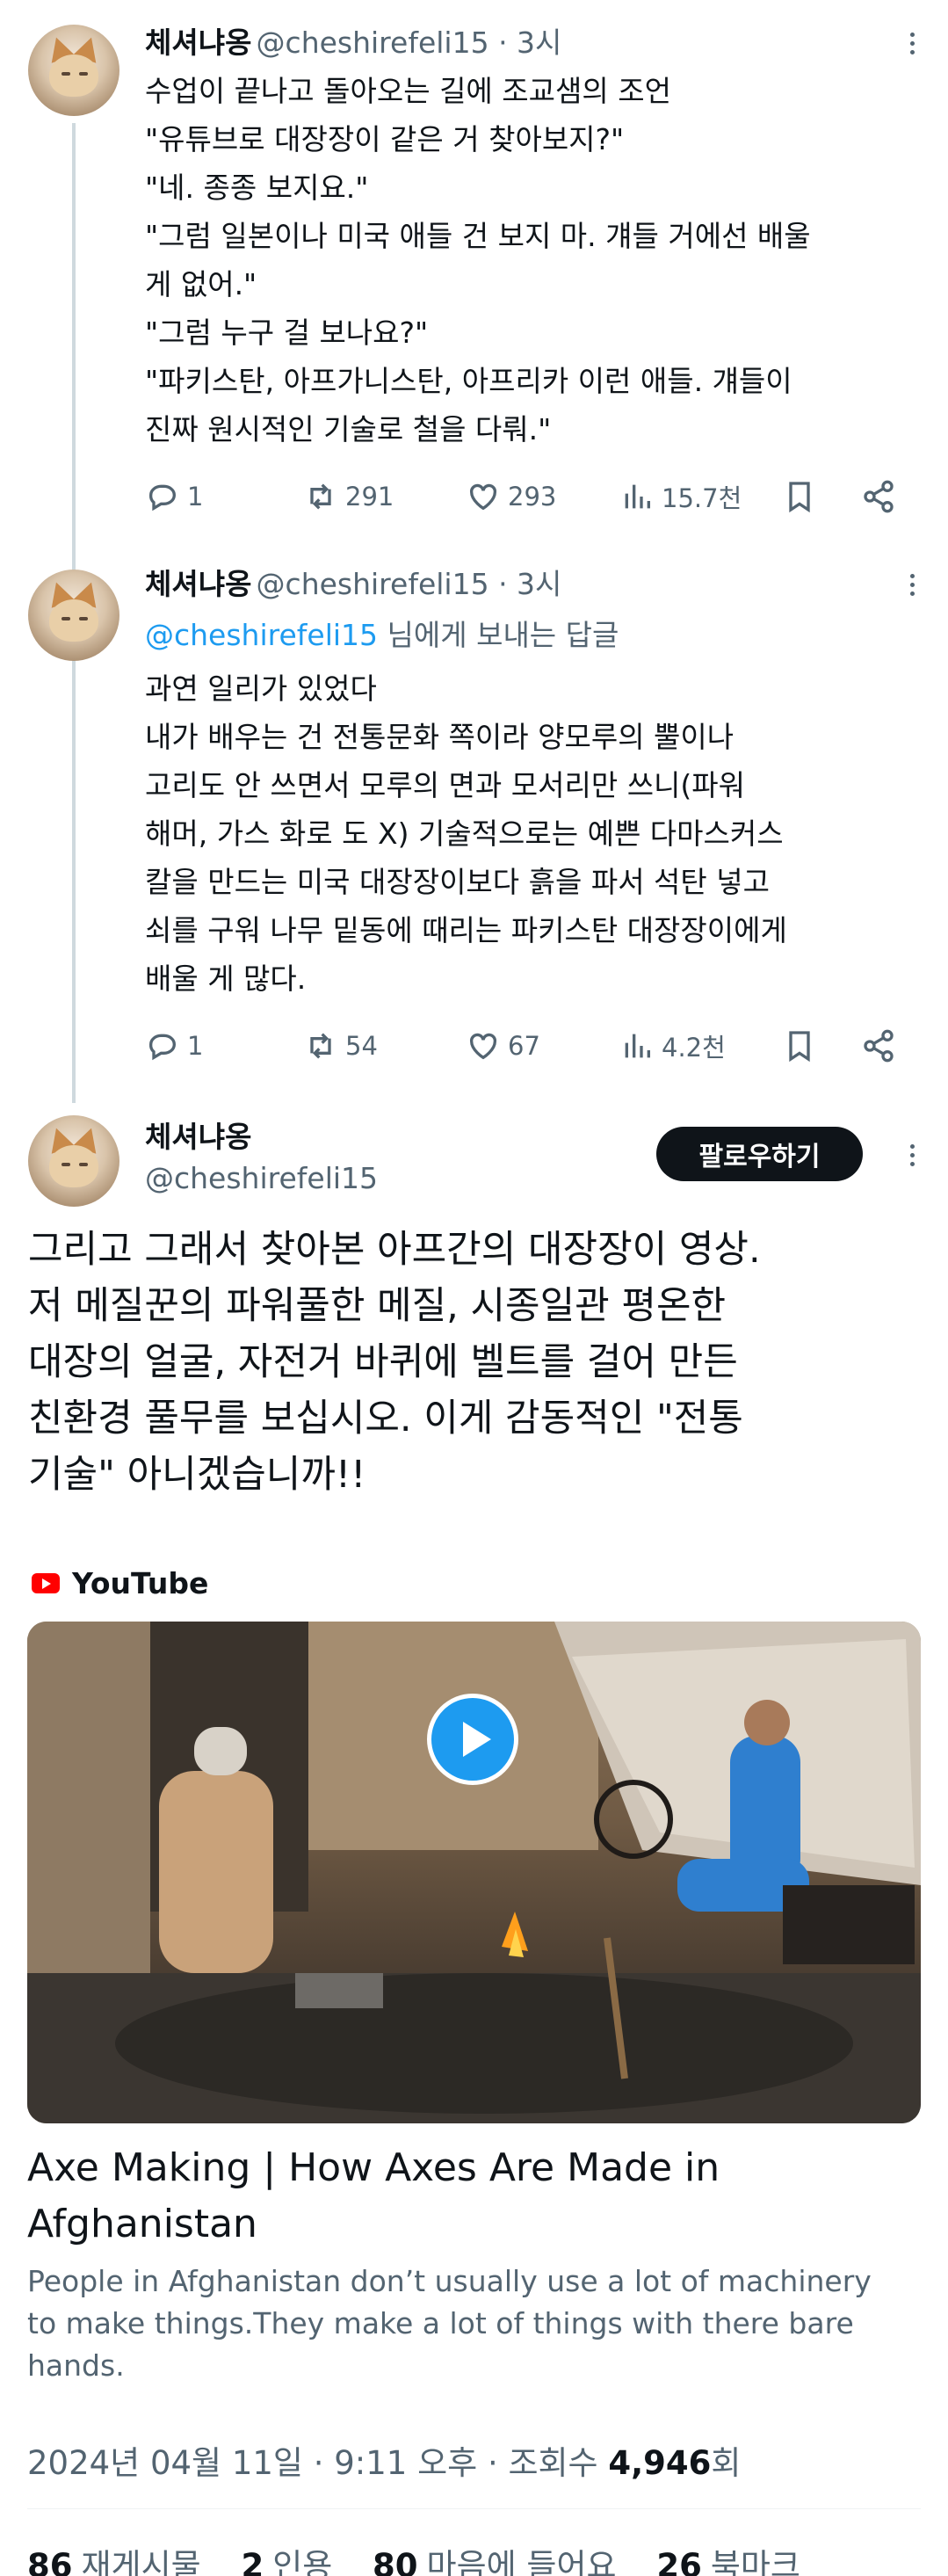  I want to click on like-button: 67, so click(503, 1046).